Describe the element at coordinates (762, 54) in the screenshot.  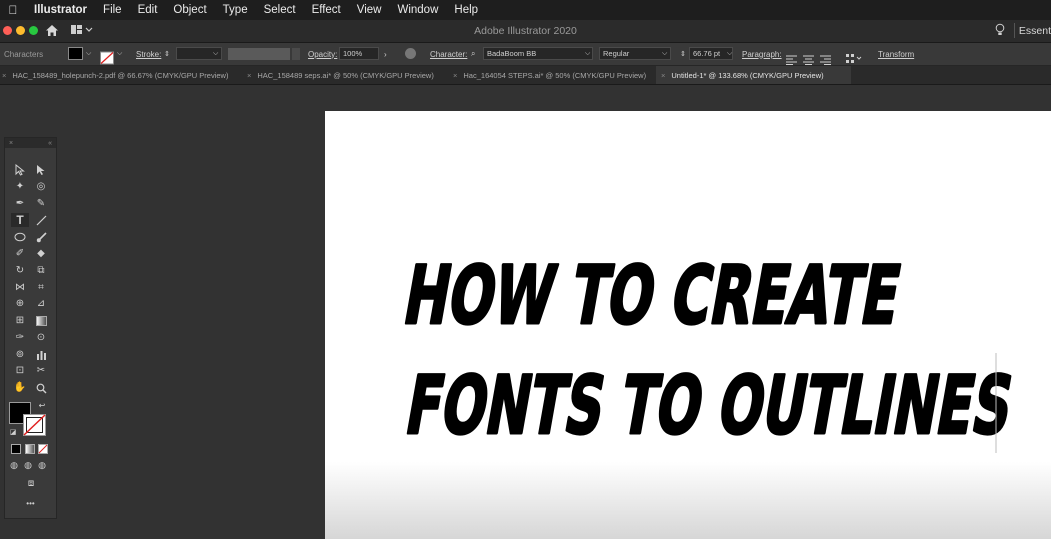
I see `paragraph-panel-link: Paragraph:` at that location.